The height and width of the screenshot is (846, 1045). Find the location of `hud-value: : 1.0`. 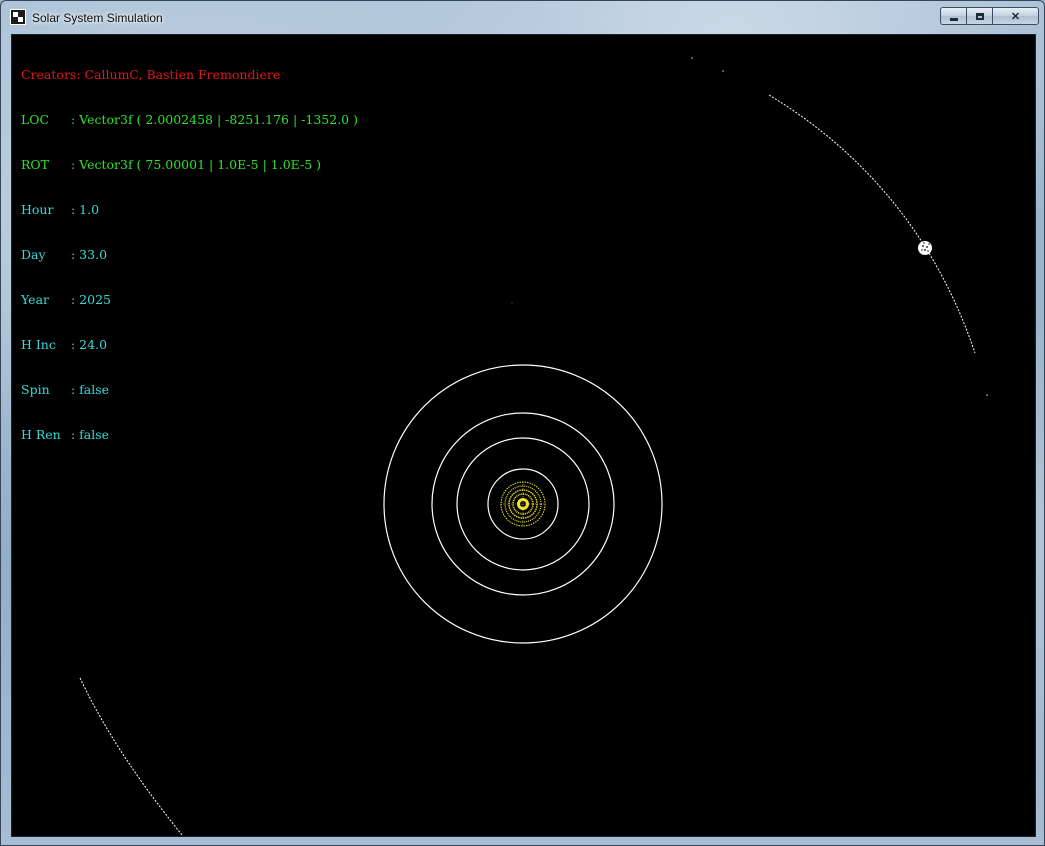

hud-value: : 1.0 is located at coordinates (85, 209).